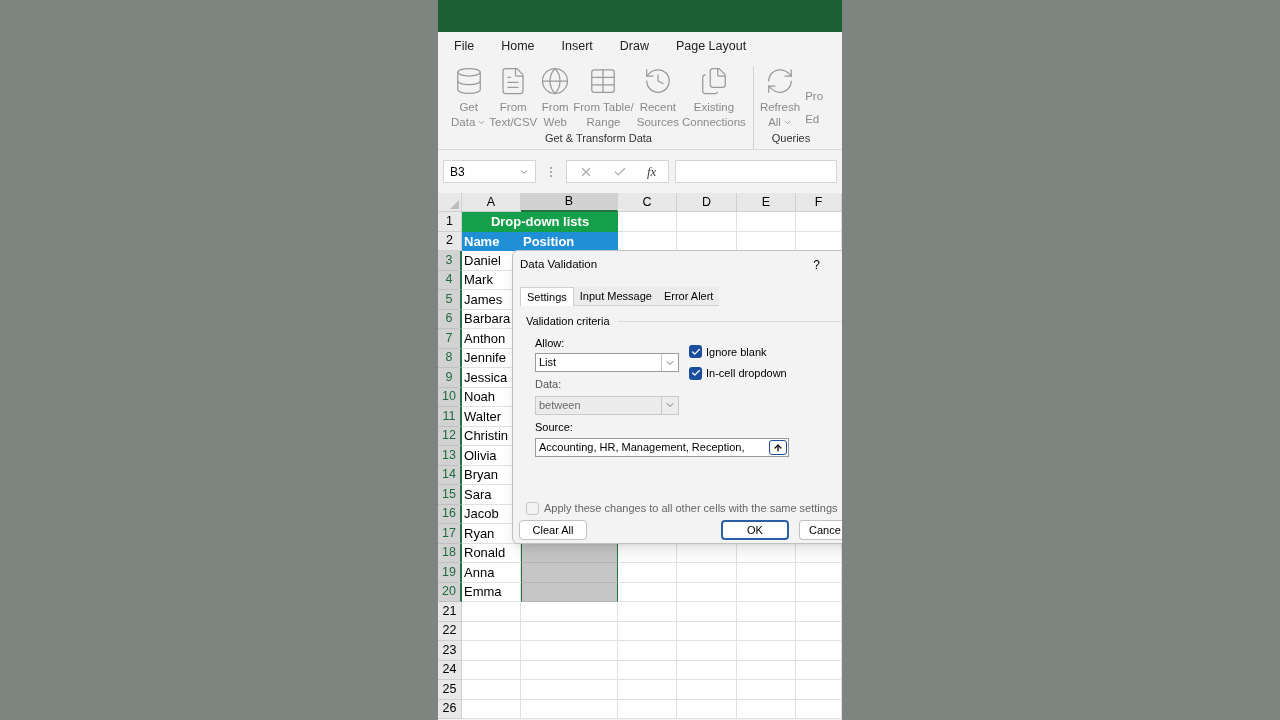 The width and height of the screenshot is (1280, 720). Describe the element at coordinates (450, 358) in the screenshot. I see `row-header: 8` at that location.